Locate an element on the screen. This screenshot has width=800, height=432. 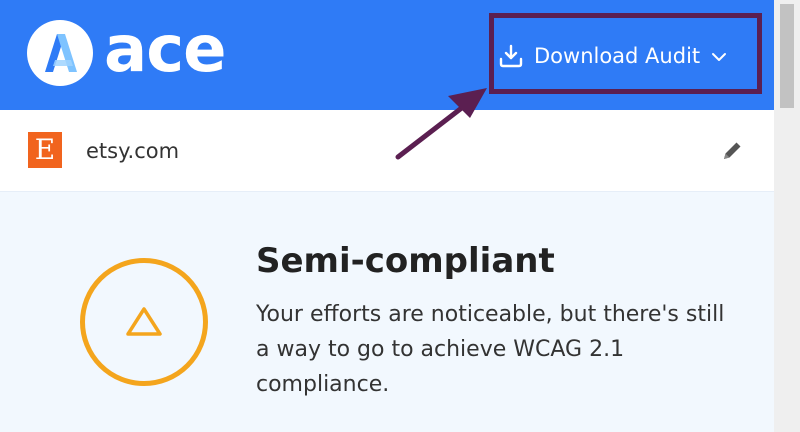
compliance-status-title: Semi-compliant is located at coordinates (405, 261).